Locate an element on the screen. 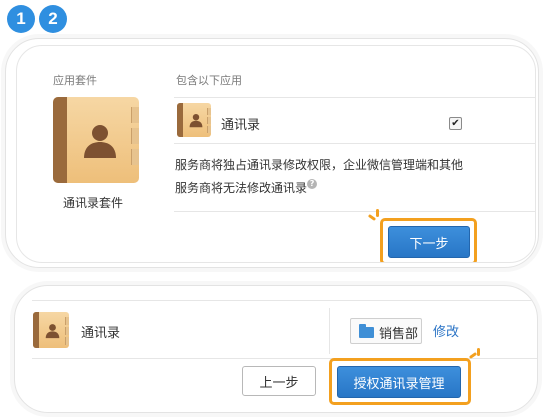  department-tag: 销售部 is located at coordinates (386, 331).